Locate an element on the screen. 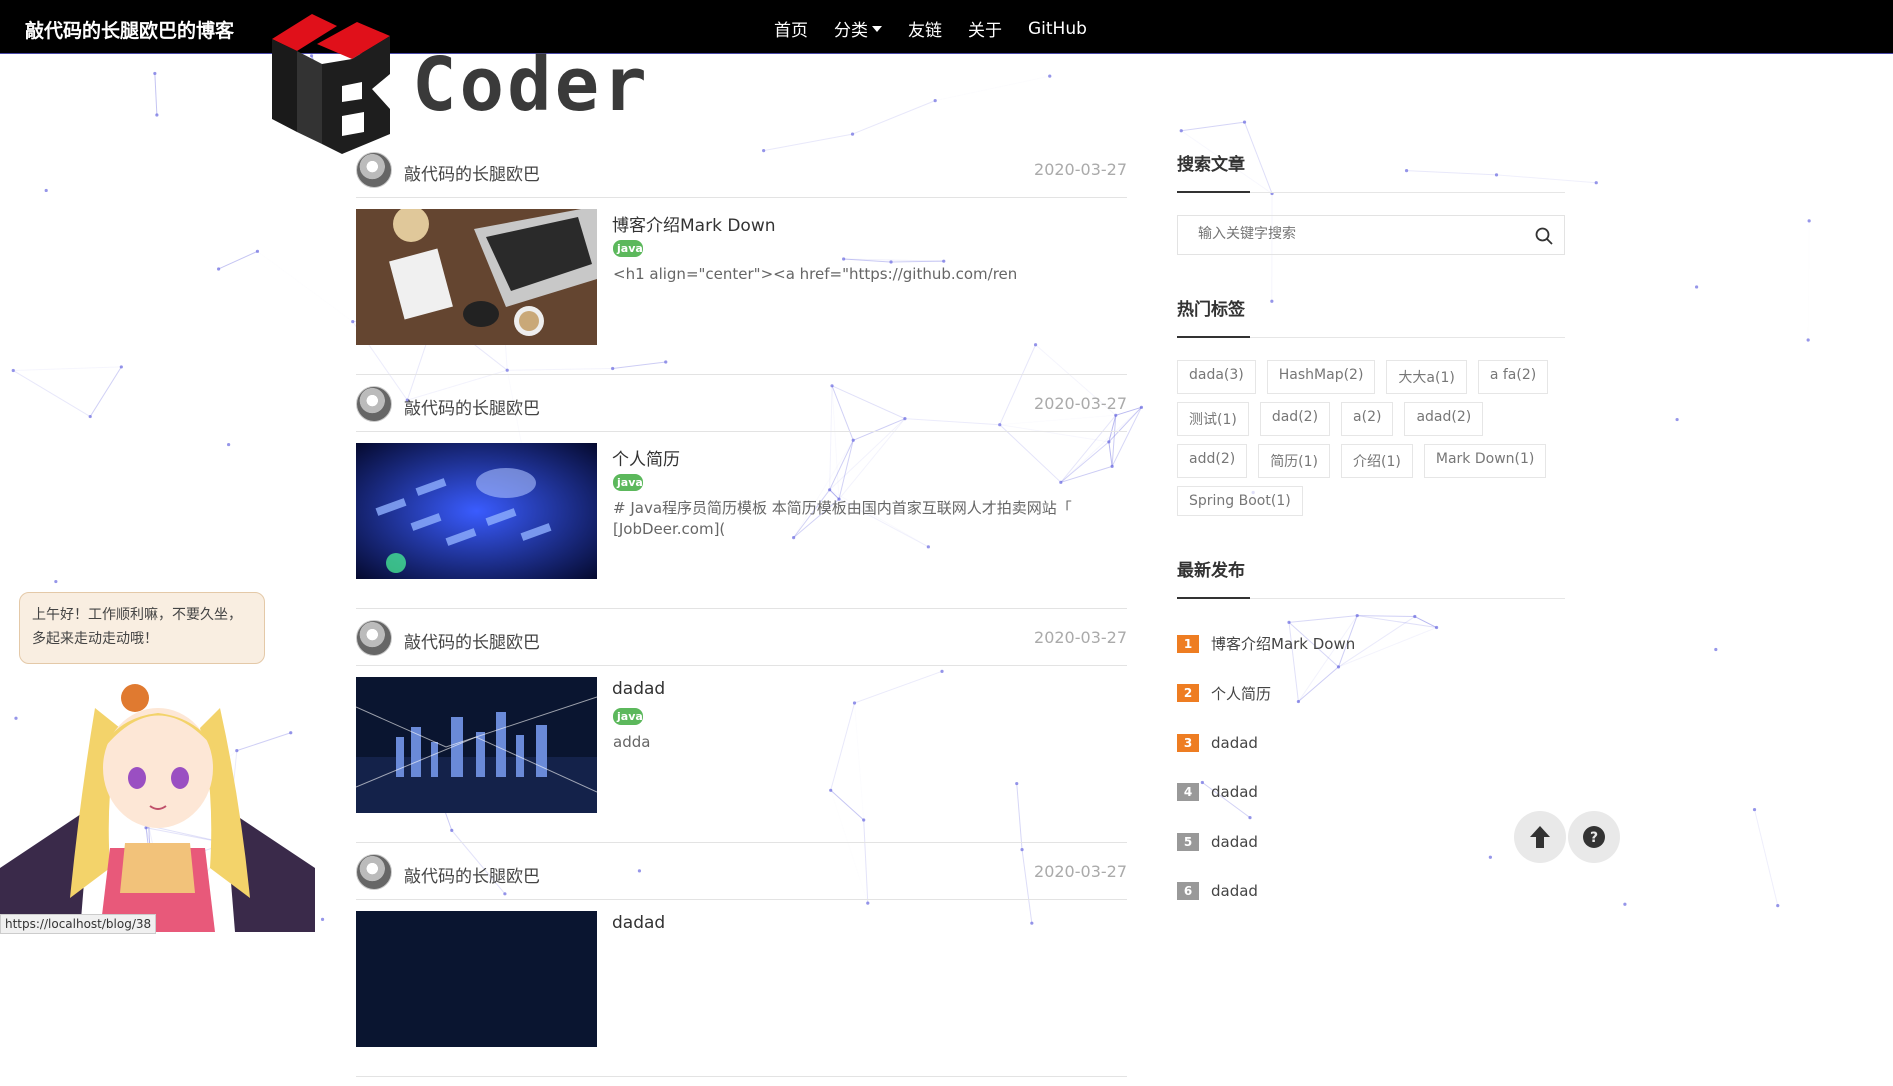  recent-section-title: 最新发布 is located at coordinates (1371, 577).